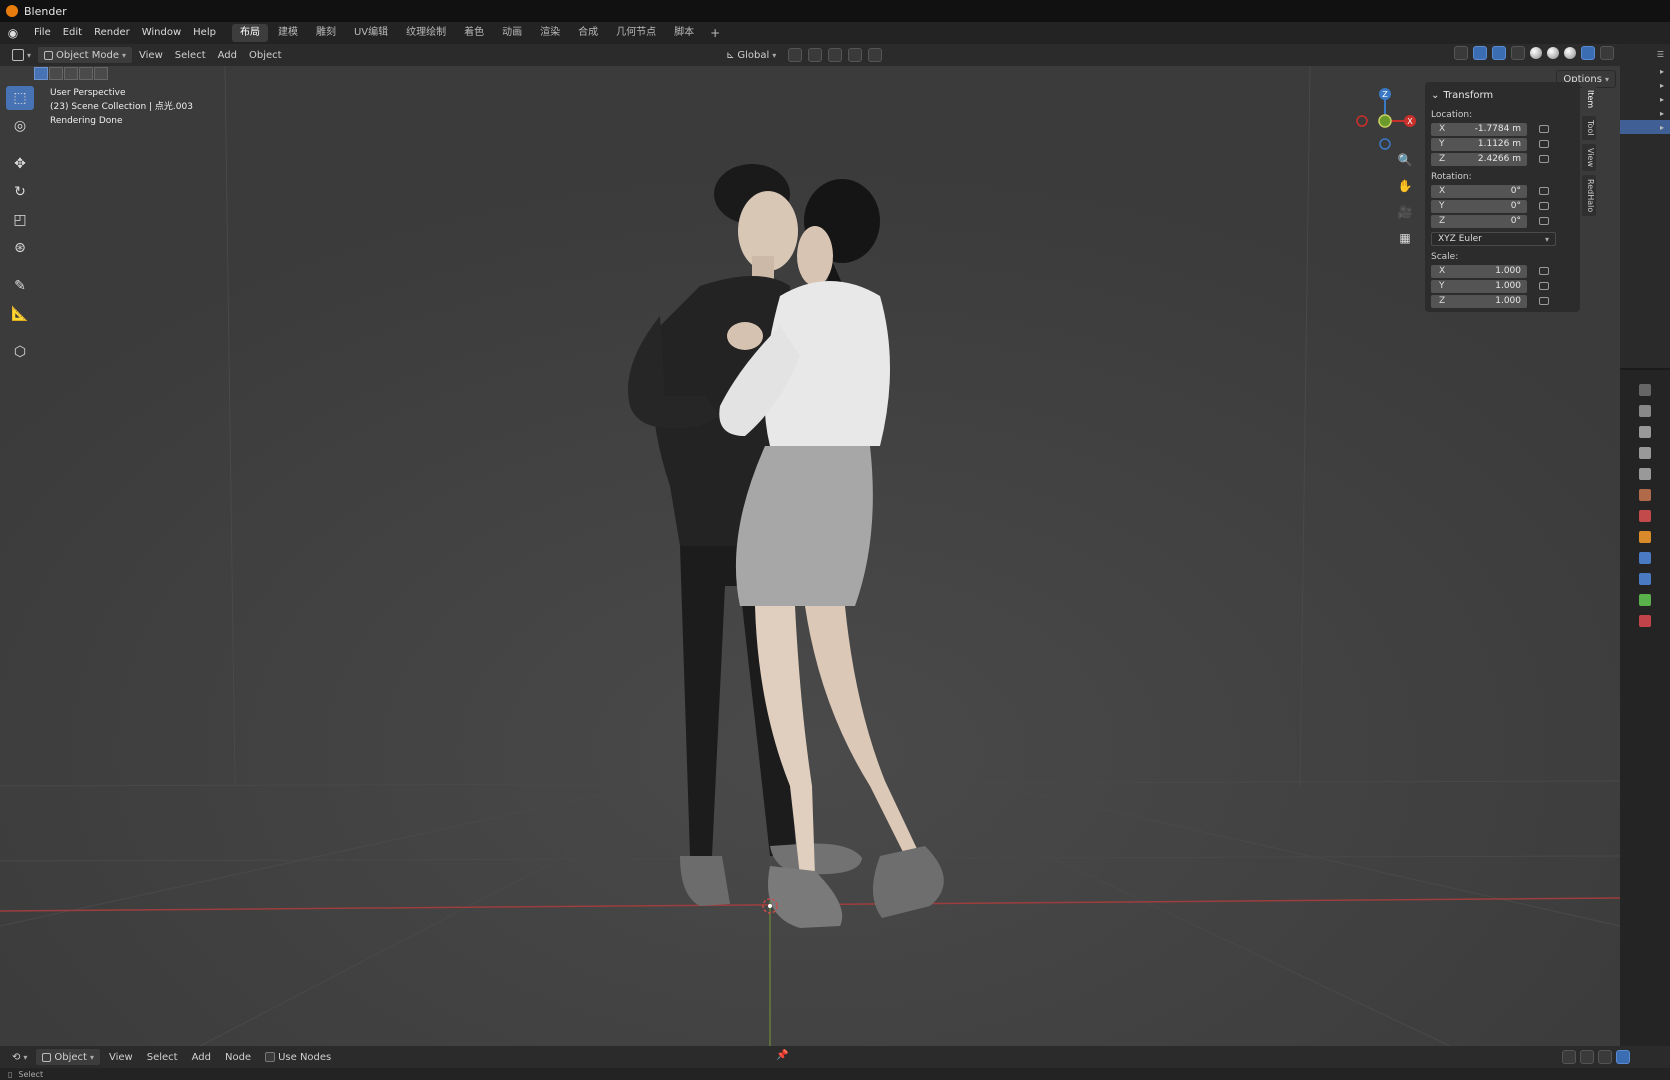  I want to click on scale-z-field: Z 1.000, so click(1479, 301).